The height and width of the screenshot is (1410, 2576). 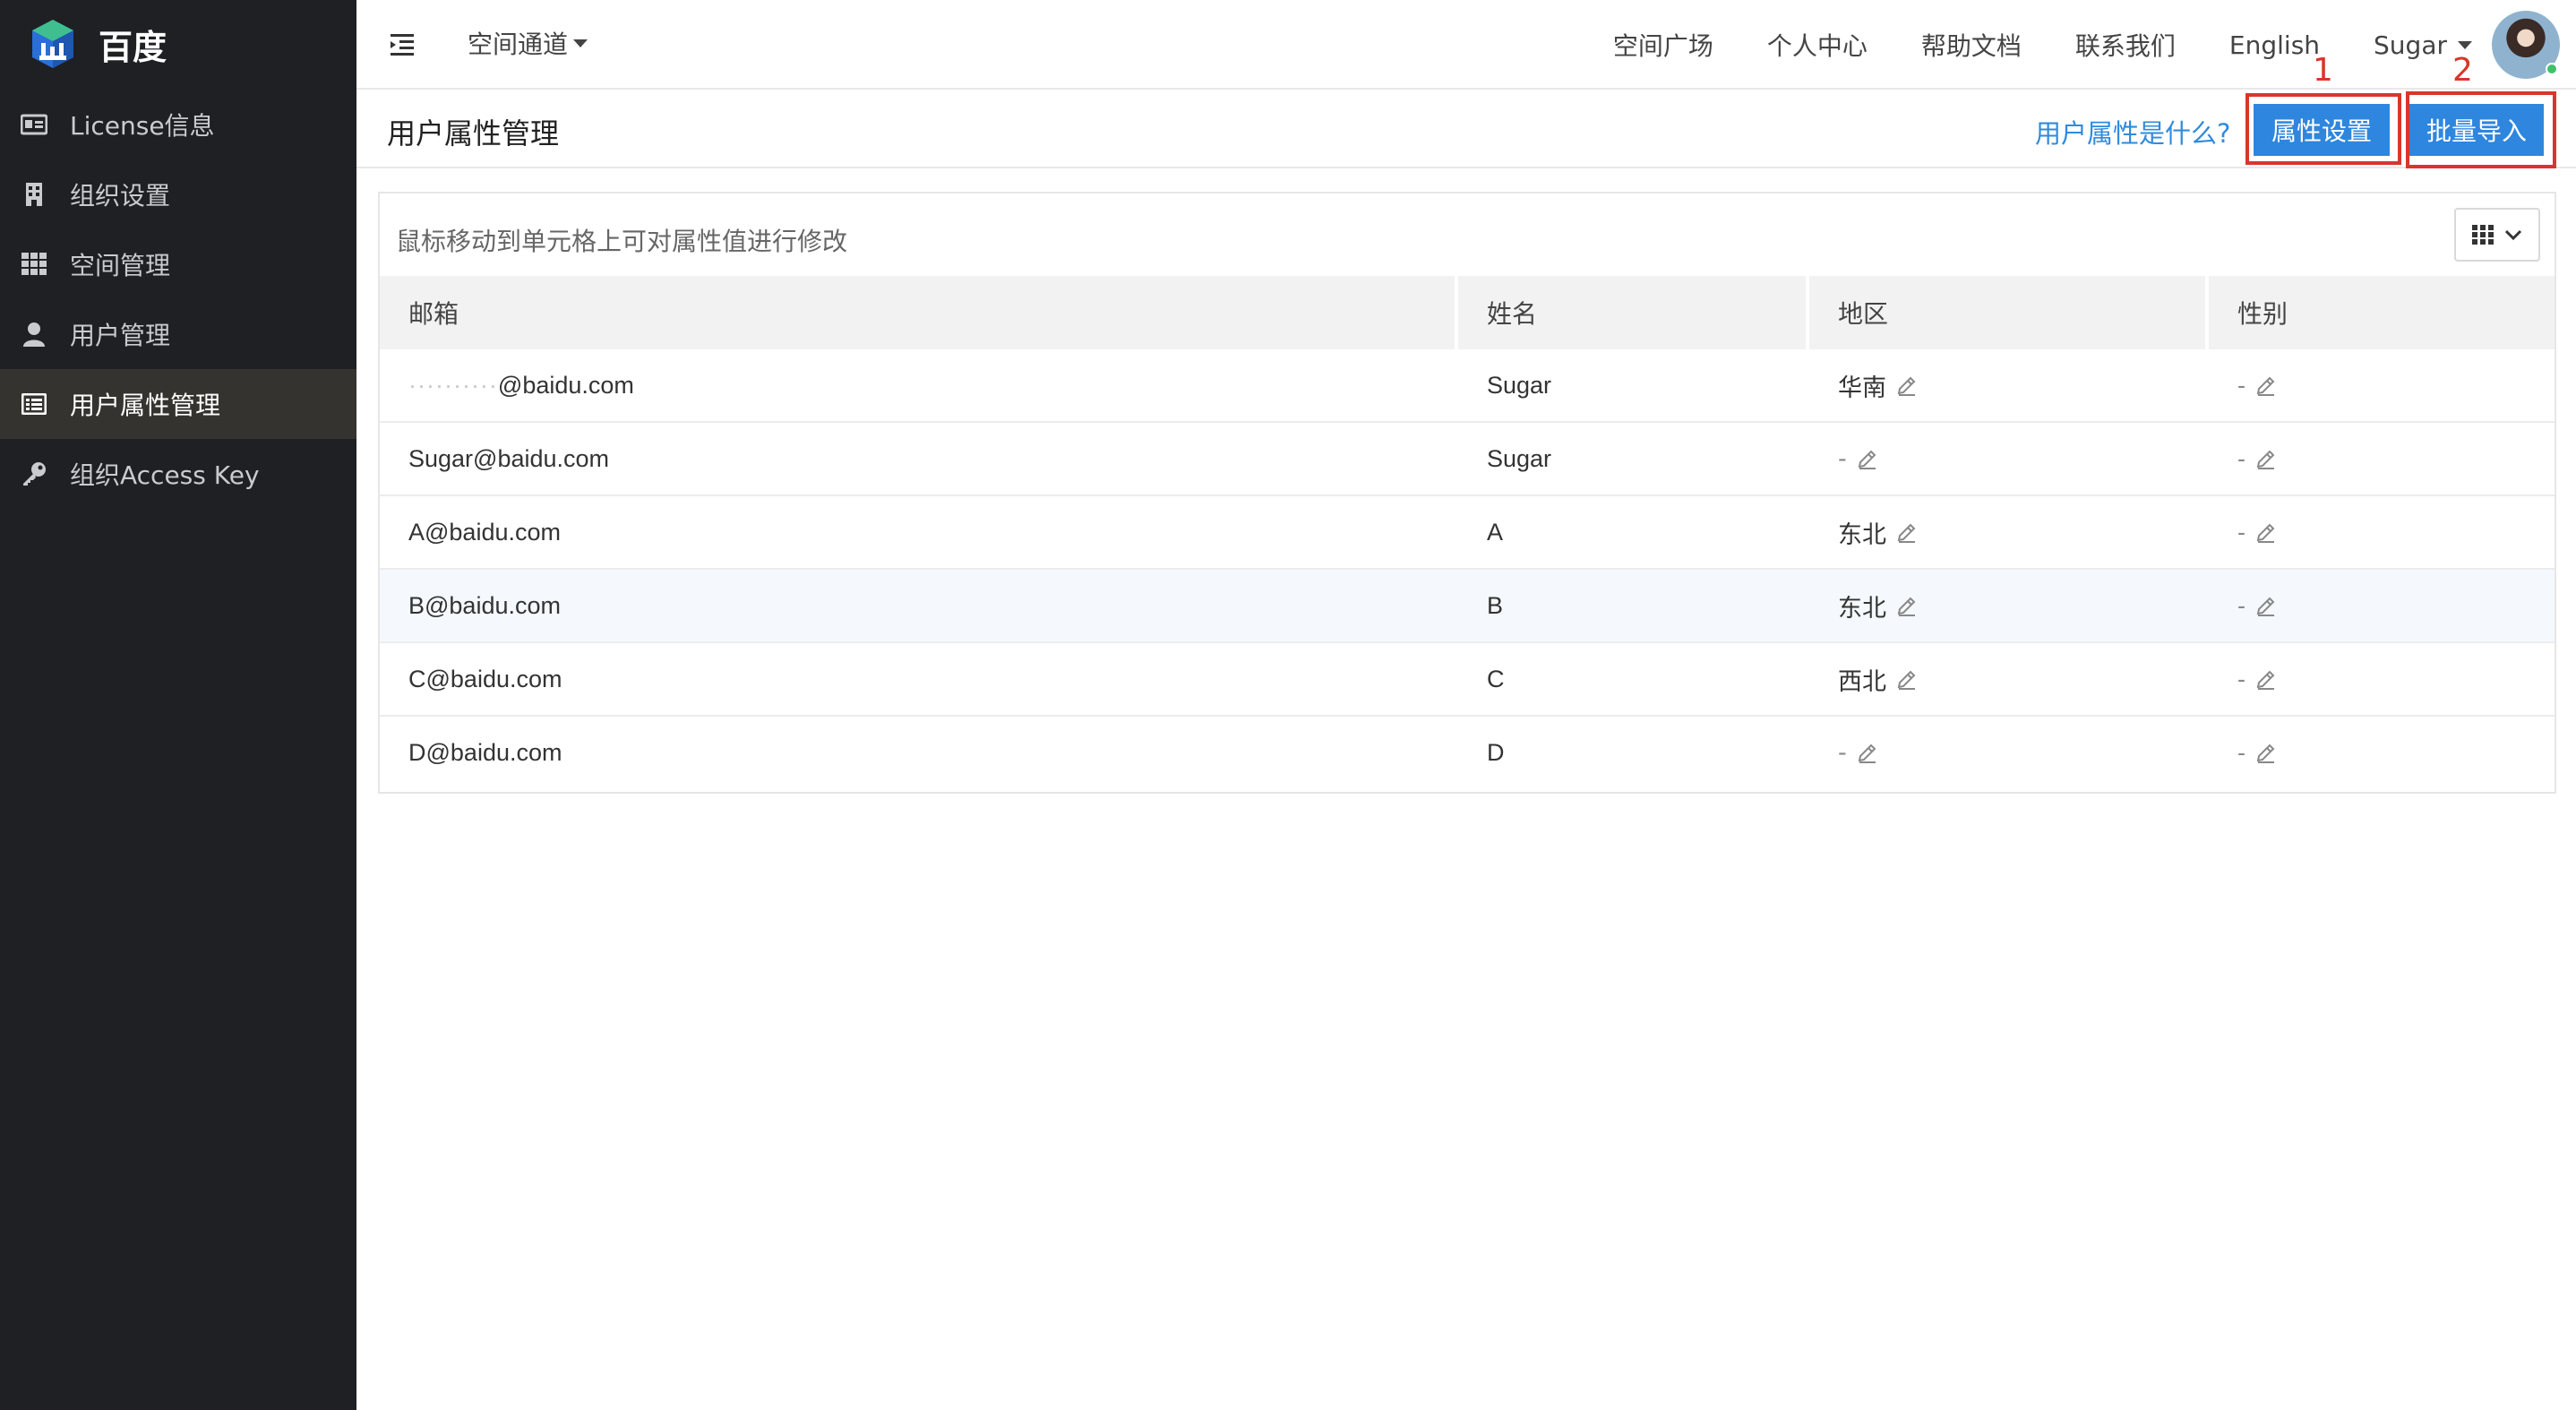 I want to click on collapse-menu-icon, so click(x=402, y=44).